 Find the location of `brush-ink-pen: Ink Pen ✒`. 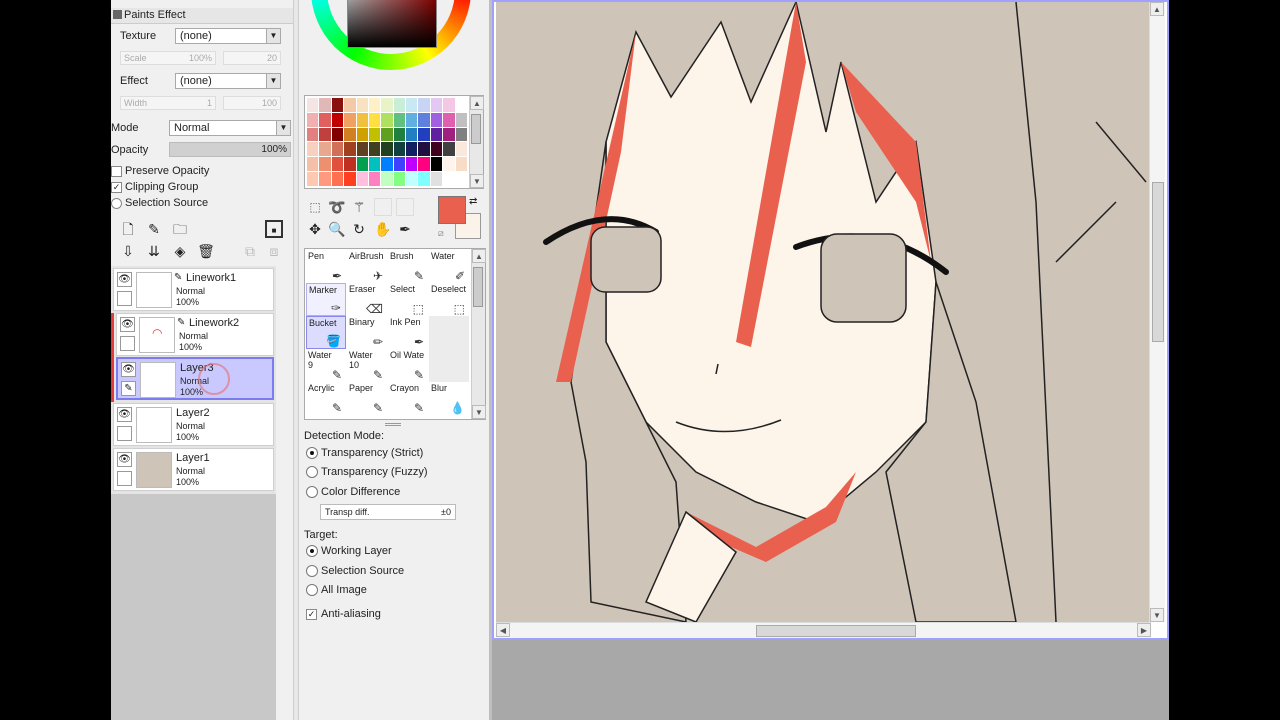

brush-ink-pen: Ink Pen ✒ is located at coordinates (408, 332).